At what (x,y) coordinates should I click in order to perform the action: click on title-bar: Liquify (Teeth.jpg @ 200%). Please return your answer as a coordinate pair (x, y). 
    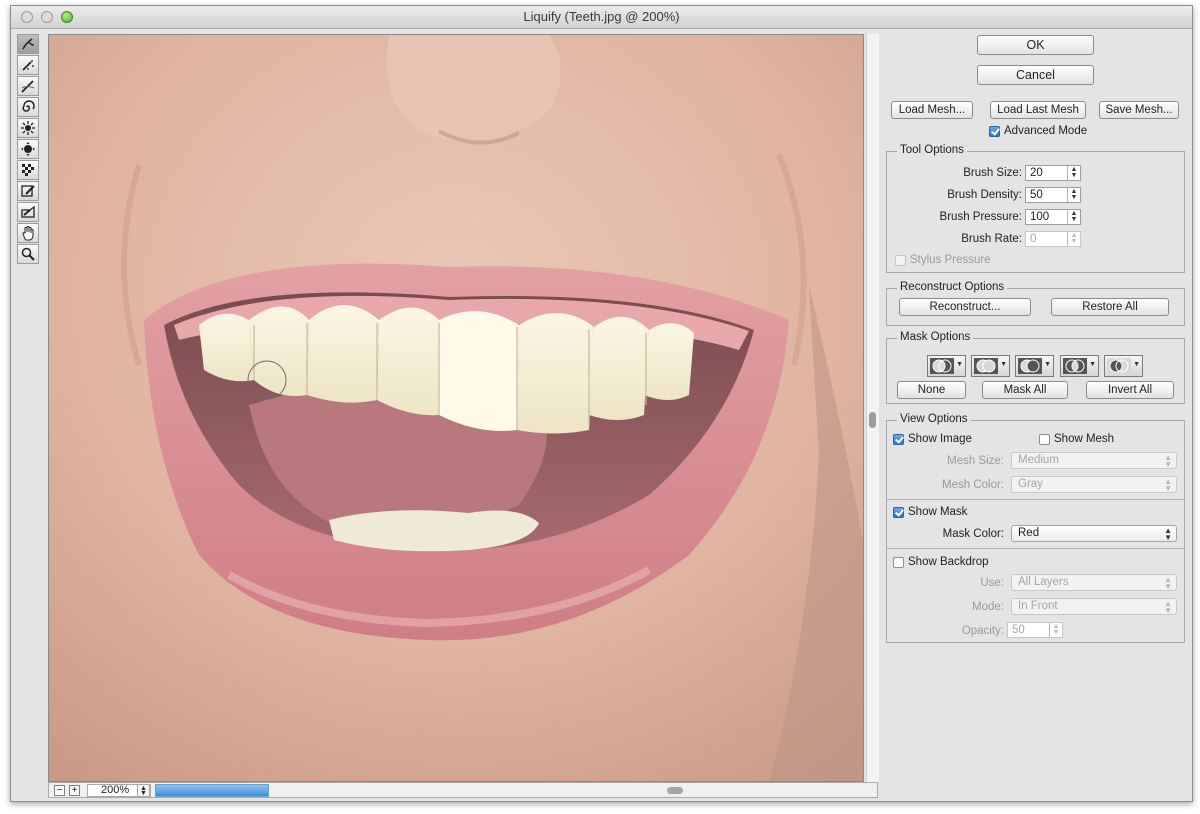
    Looking at the image, I should click on (601, 17).